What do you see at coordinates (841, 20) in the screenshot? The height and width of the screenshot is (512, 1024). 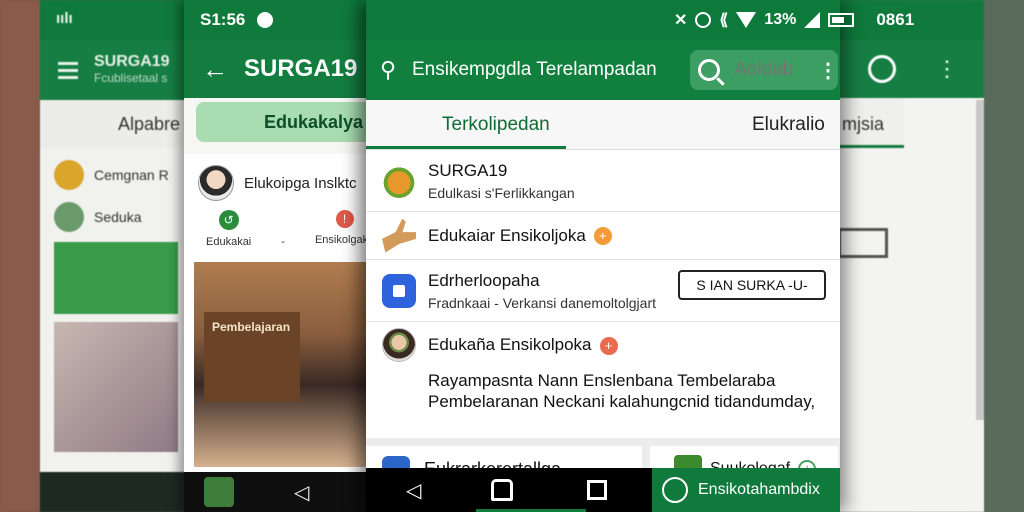 I see `battery-icon` at bounding box center [841, 20].